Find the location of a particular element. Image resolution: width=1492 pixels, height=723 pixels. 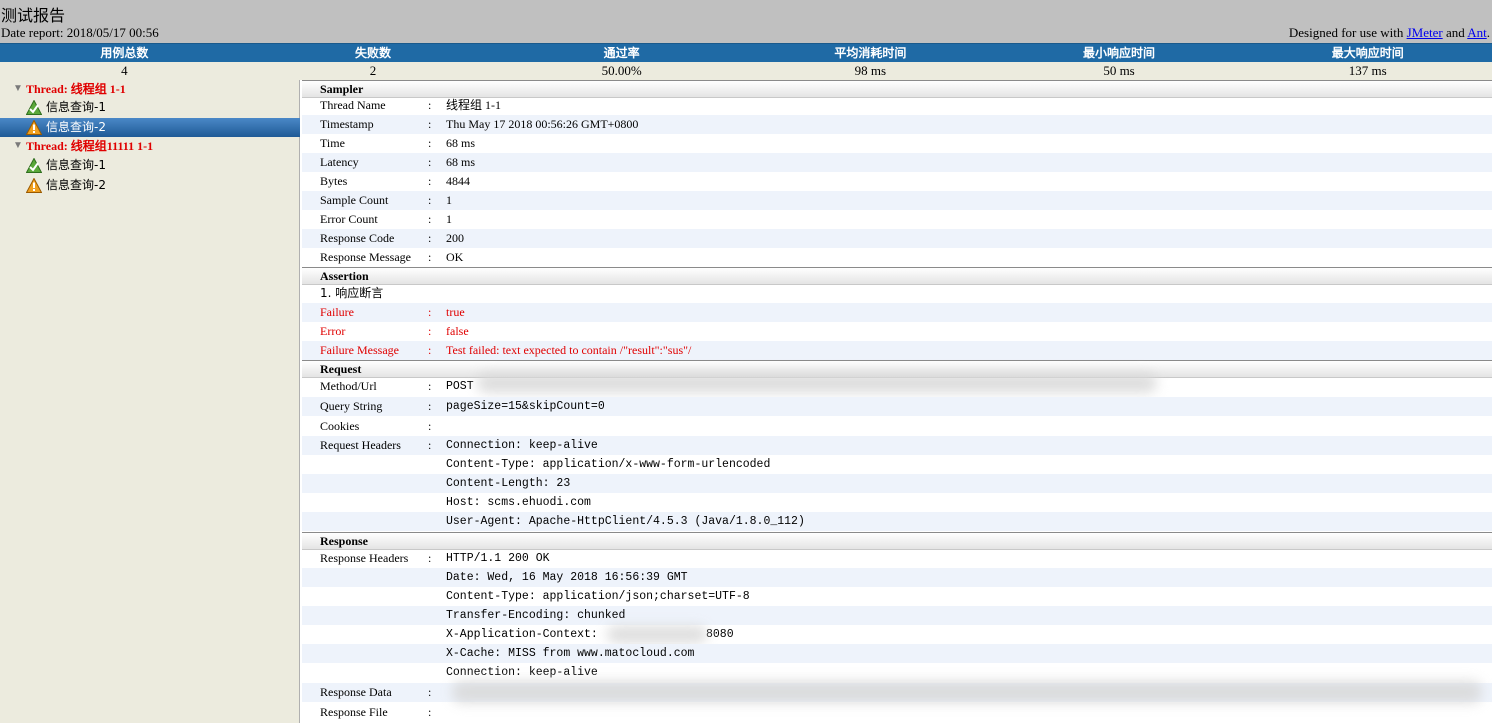

detail-key: Thread Name is located at coordinates (353, 105).